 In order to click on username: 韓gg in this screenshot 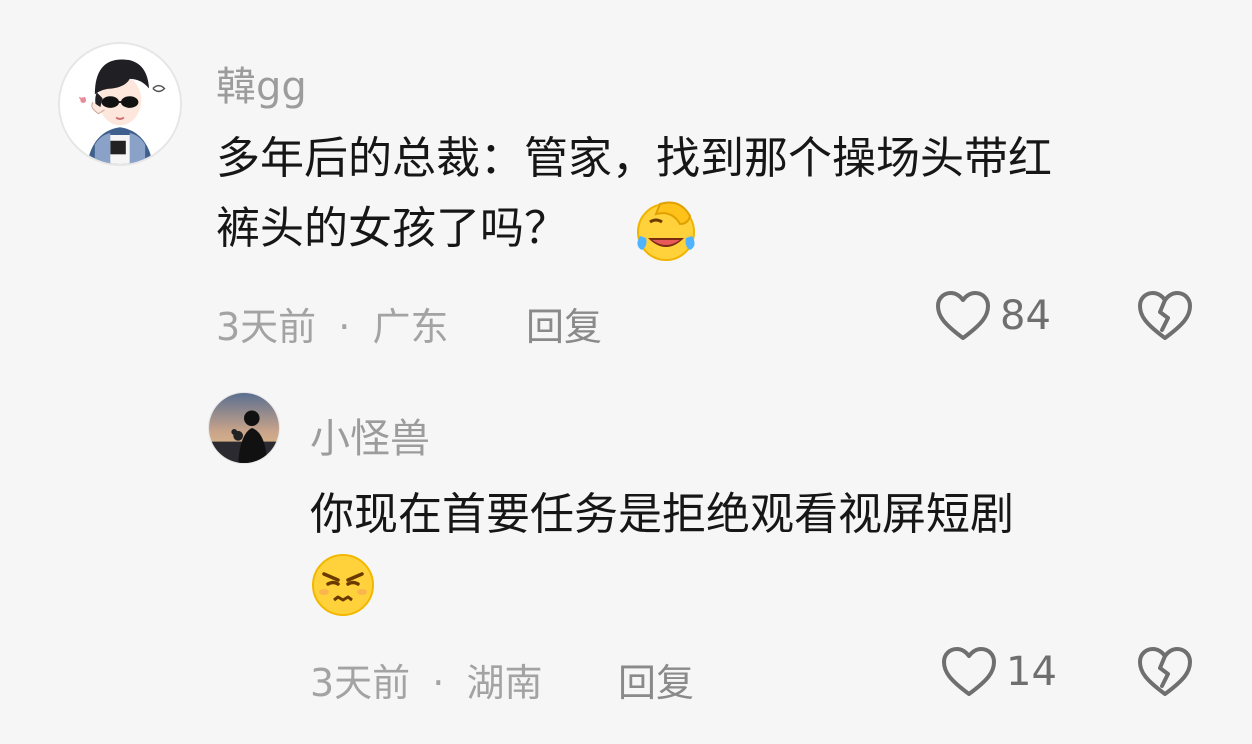, I will do `click(261, 83)`.